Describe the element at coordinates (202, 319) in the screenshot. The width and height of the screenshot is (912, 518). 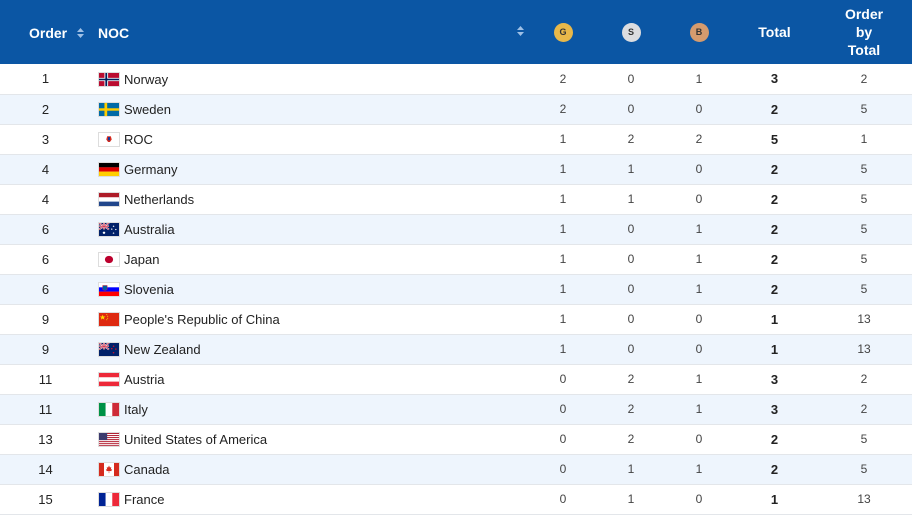
I see `country-name: People's Republic of China` at that location.